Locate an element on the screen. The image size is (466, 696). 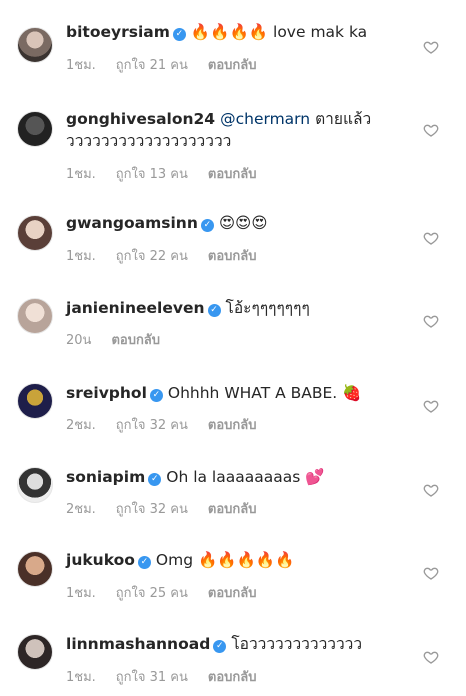
comment-meta: 1ชม. ถูกใจ 25 คน ตอบกลับ is located at coordinates (171, 592).